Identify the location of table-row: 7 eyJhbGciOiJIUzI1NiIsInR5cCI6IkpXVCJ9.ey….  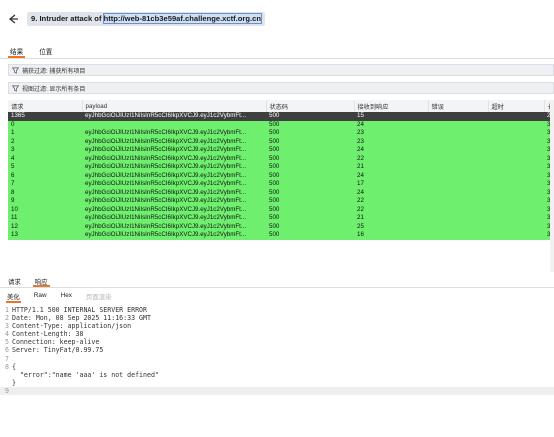
(281, 184).